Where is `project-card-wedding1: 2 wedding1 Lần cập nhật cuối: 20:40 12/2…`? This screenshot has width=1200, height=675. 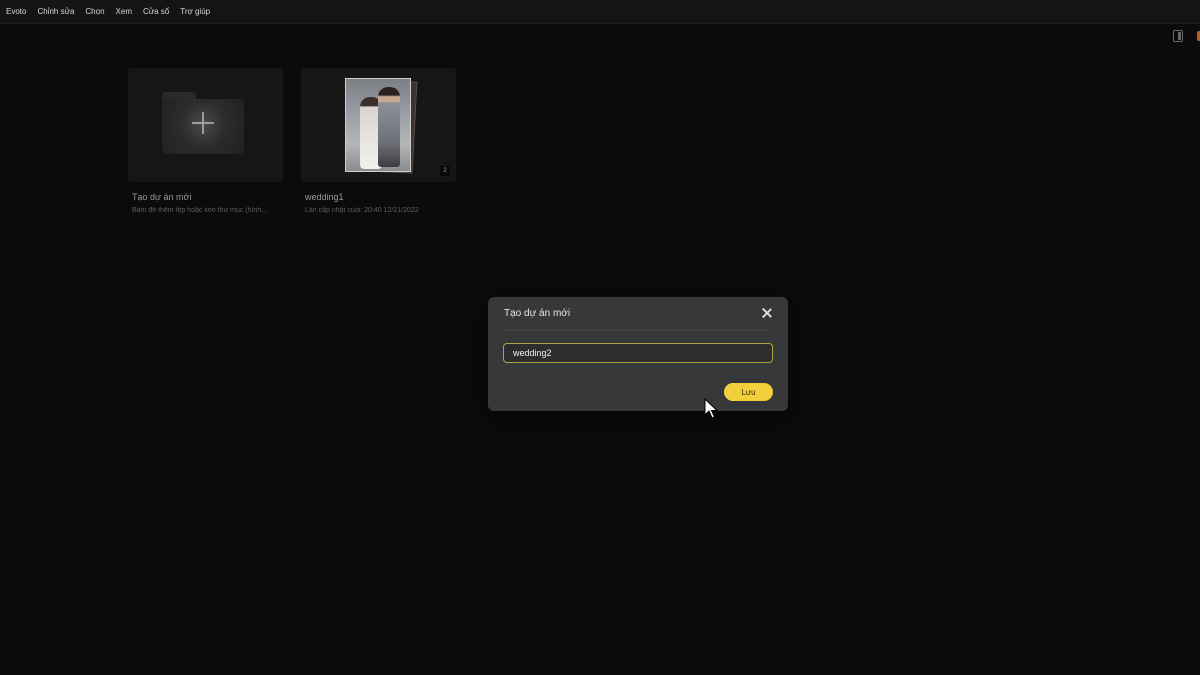 project-card-wedding1: 2 wedding1 Lần cập nhật cuối: 20:40 12/2… is located at coordinates (378, 141).